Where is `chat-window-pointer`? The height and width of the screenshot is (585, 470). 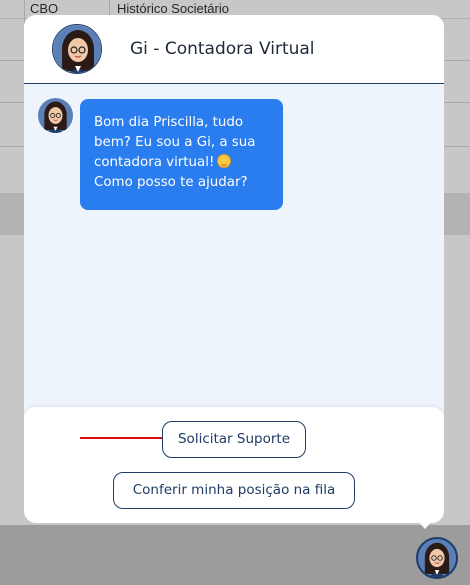 chat-window-pointer is located at coordinates (425, 524).